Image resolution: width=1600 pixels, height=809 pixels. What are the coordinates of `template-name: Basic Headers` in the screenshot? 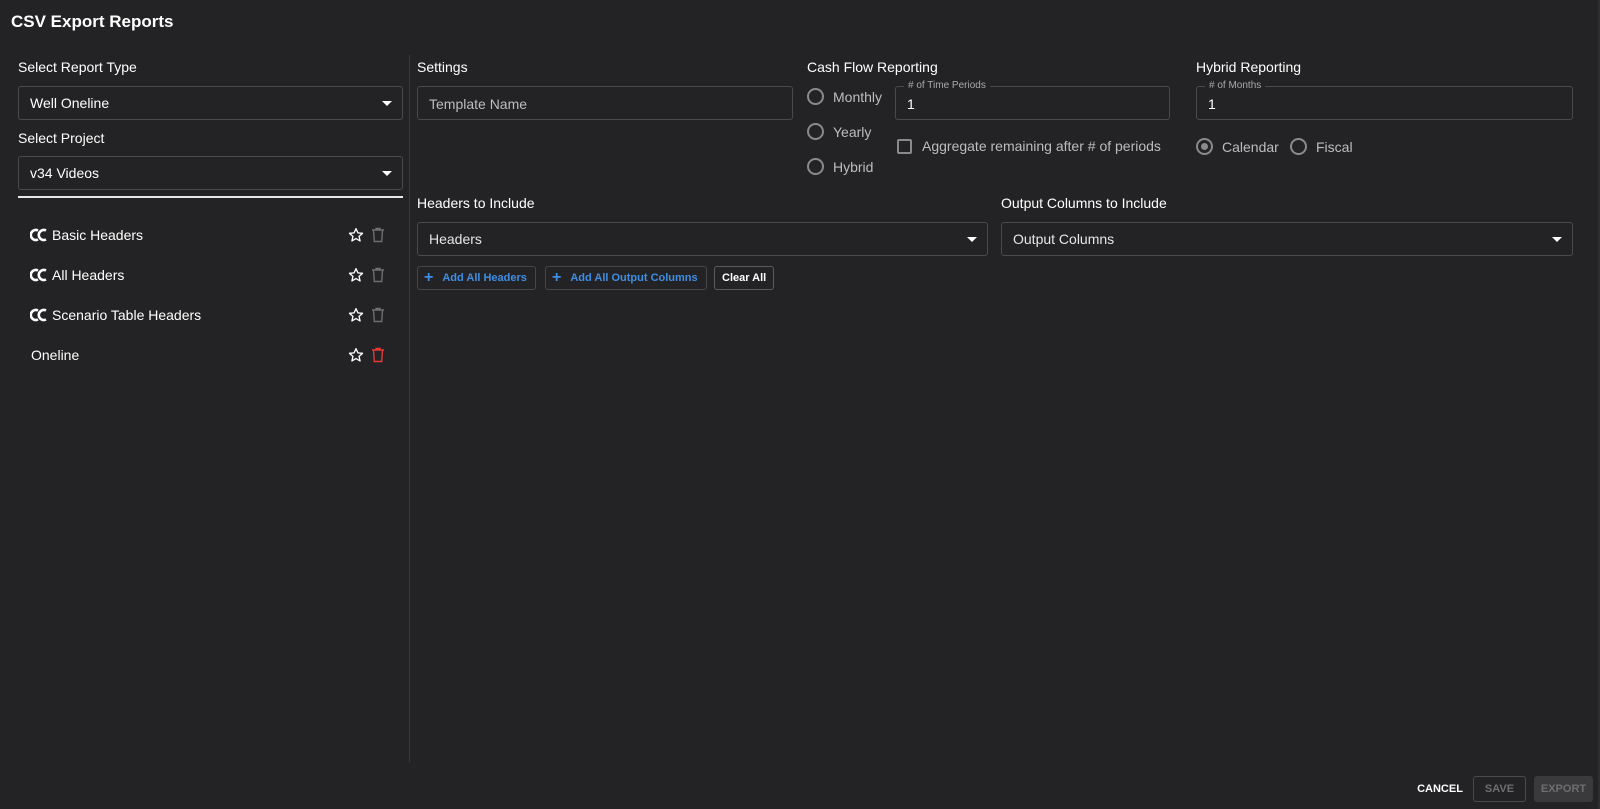 It's located at (98, 235).